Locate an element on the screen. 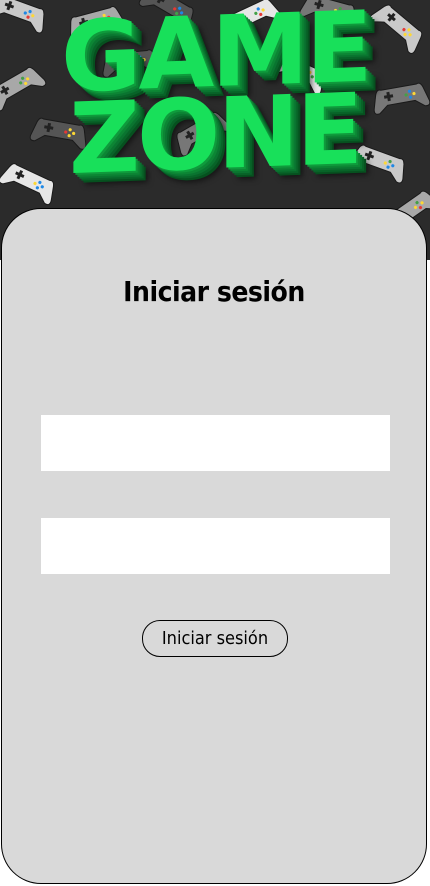 Image resolution: width=430 pixels, height=886 pixels. page-title: Iniciar sesión is located at coordinates (214, 291).